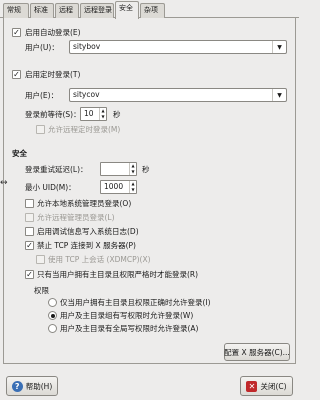 The image size is (320, 400). I want to click on tab-standard: 标准, so click(42, 10).